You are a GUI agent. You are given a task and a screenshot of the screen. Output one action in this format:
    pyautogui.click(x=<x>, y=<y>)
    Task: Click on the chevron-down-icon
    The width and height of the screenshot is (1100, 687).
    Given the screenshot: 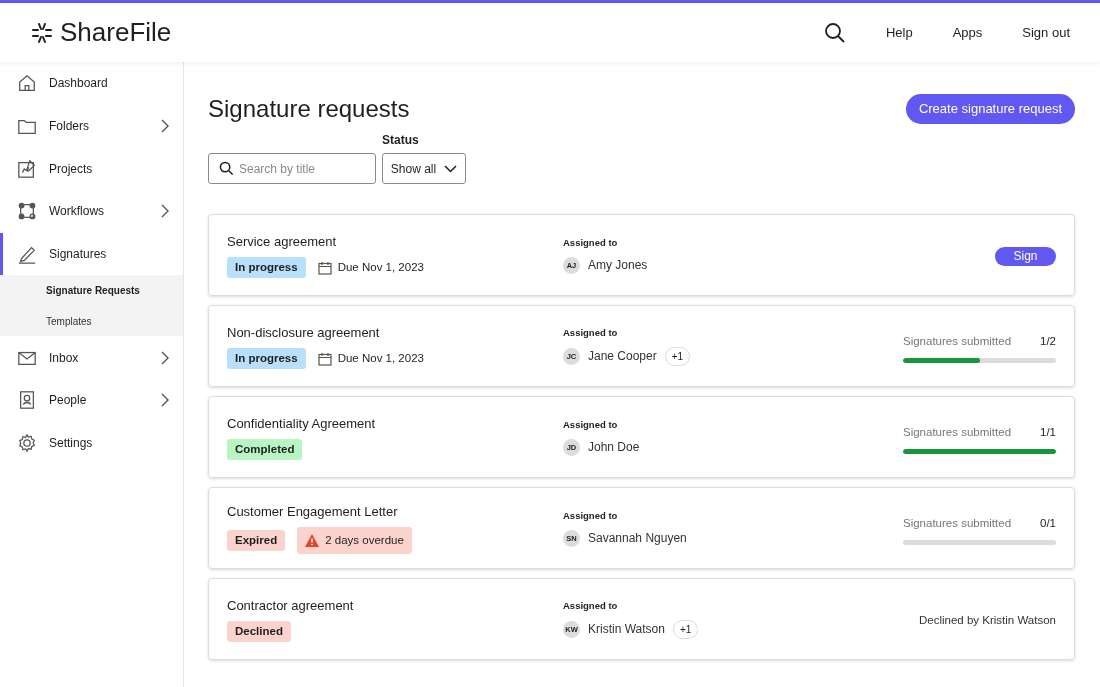 What is the action you would take?
    pyautogui.click(x=451, y=168)
    